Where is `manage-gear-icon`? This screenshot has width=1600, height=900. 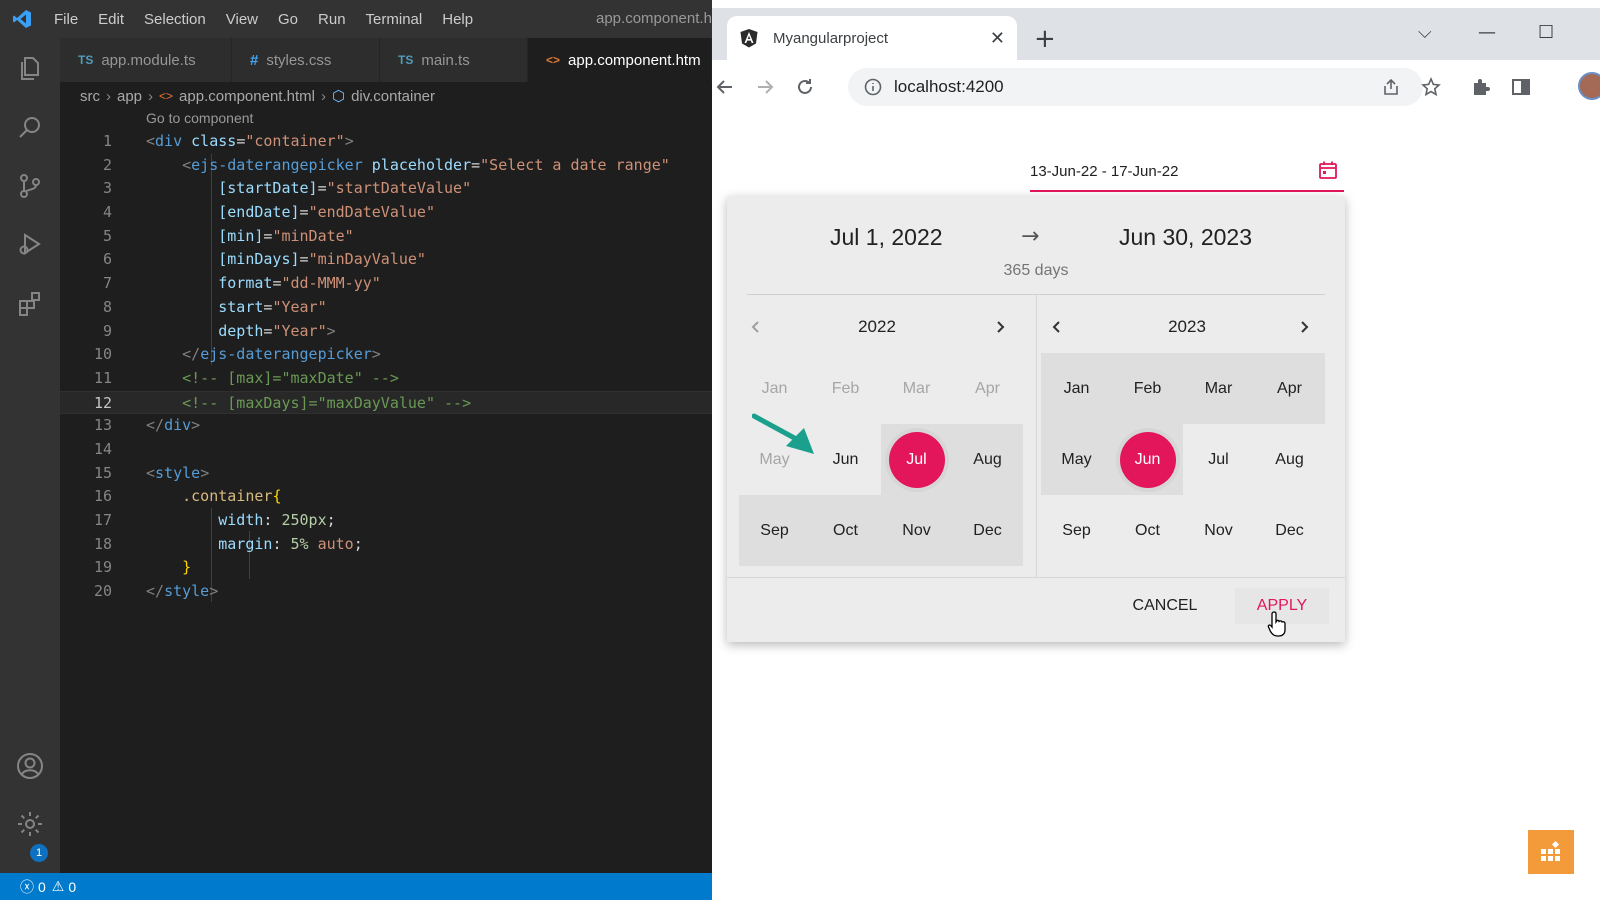
manage-gear-icon is located at coordinates (30, 824).